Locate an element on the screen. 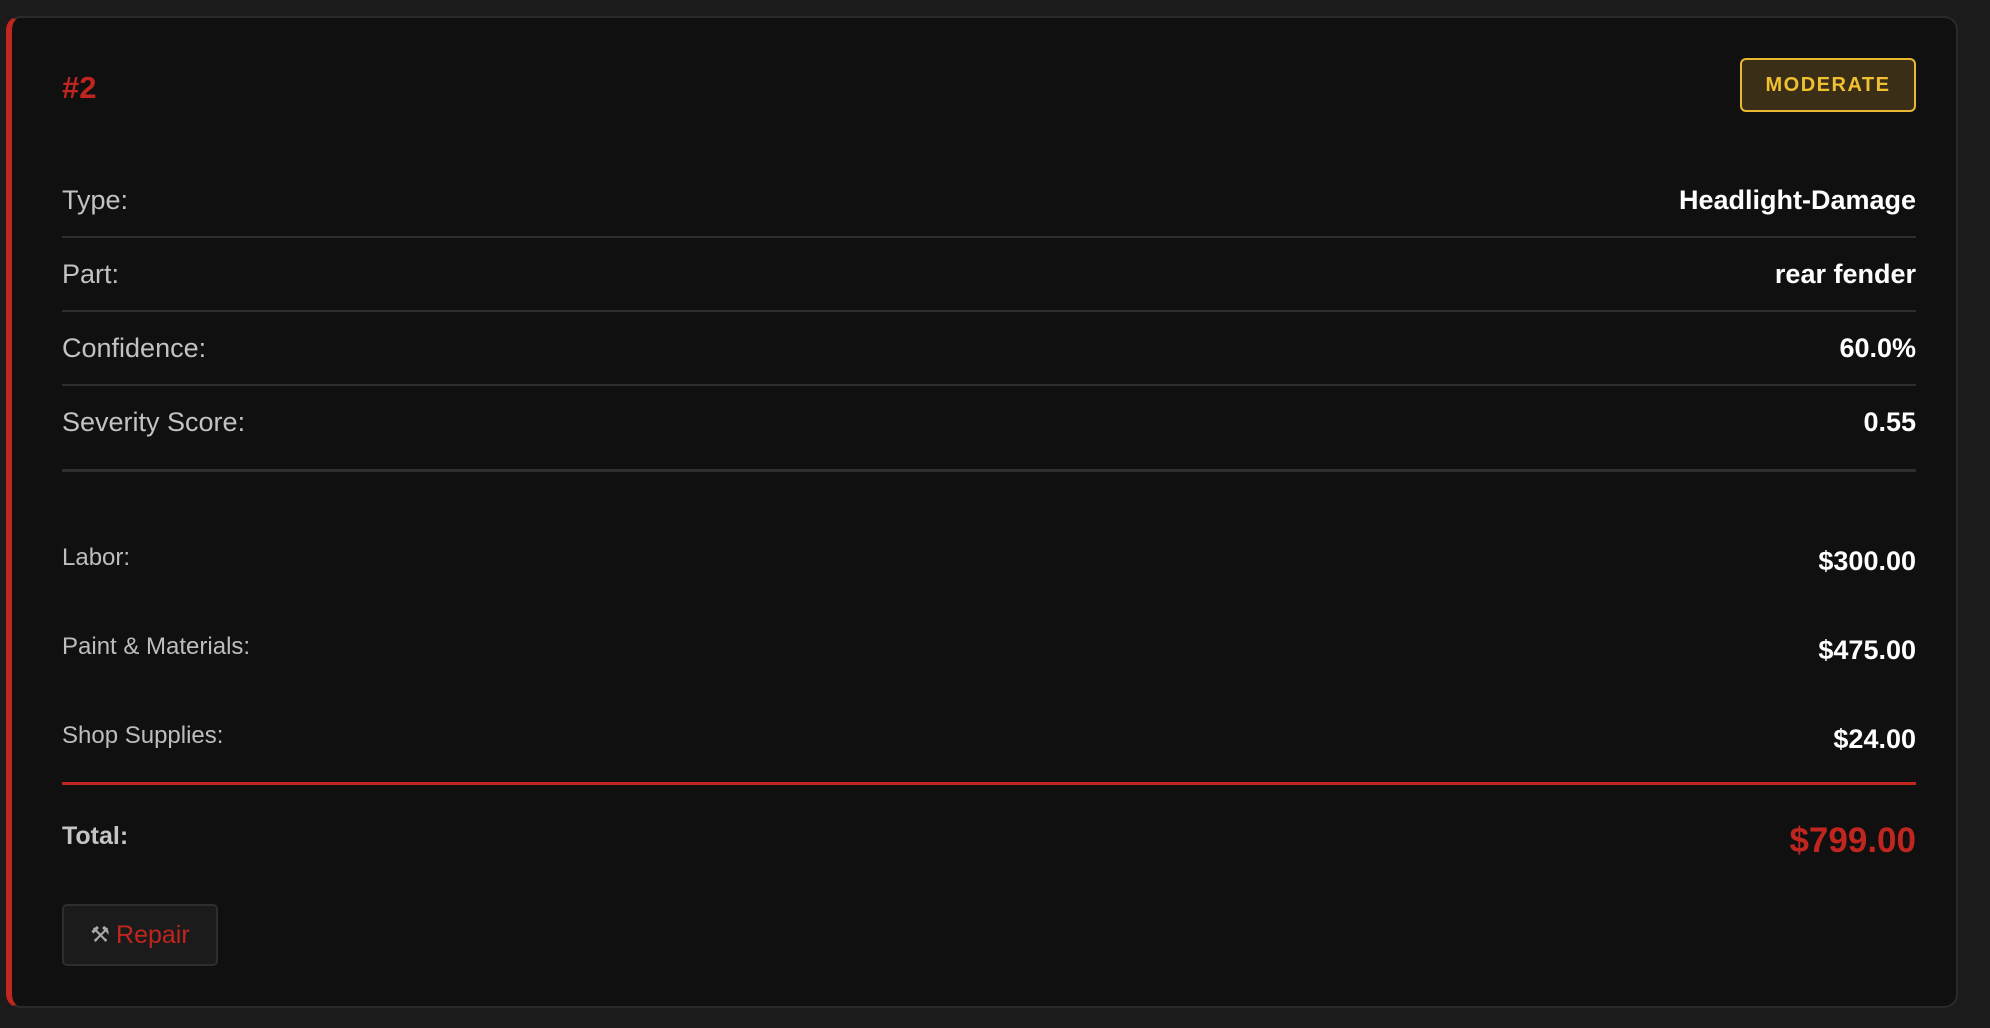  cost-value: $475.00 is located at coordinates (1867, 650).